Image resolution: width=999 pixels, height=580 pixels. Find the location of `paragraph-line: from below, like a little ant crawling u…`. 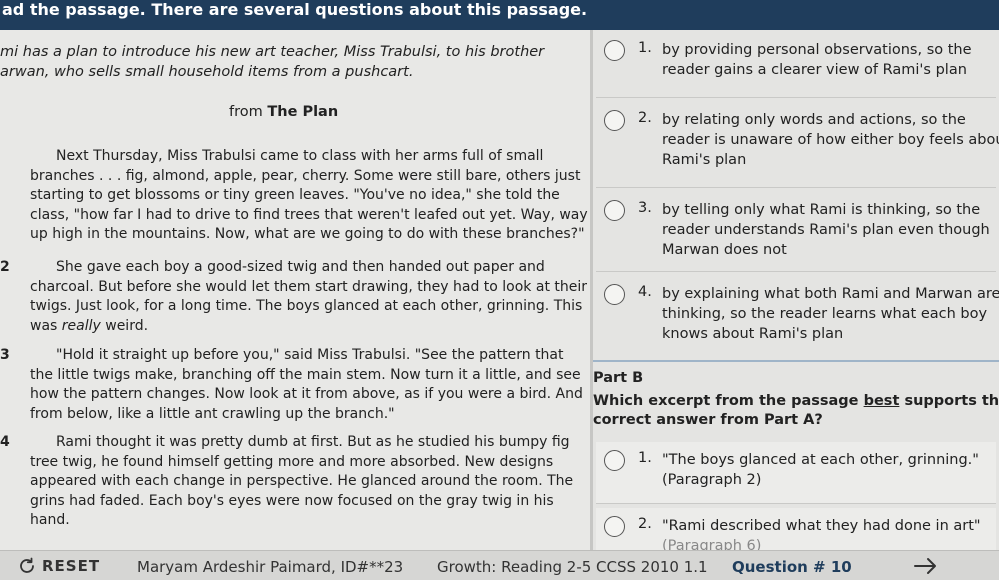

paragraph-line: from below, like a little ant crawling u… is located at coordinates (212, 413).